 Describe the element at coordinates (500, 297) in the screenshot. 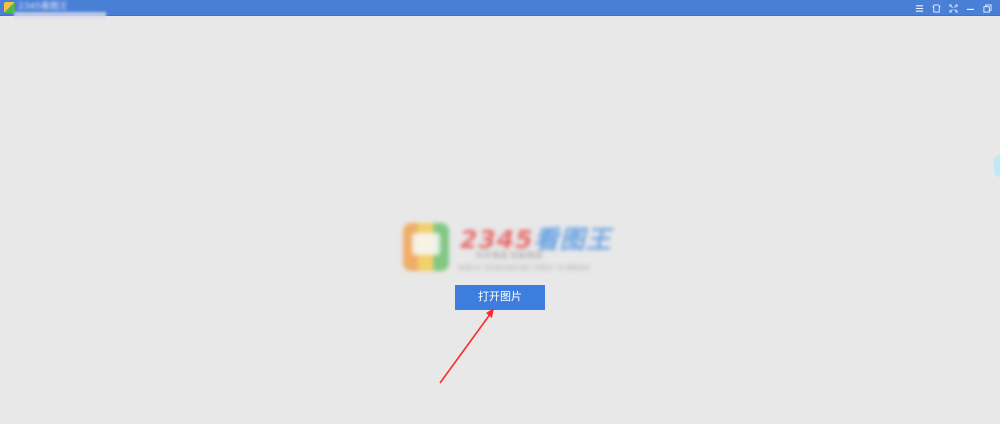

I see `open-image-button: 打开图片` at that location.